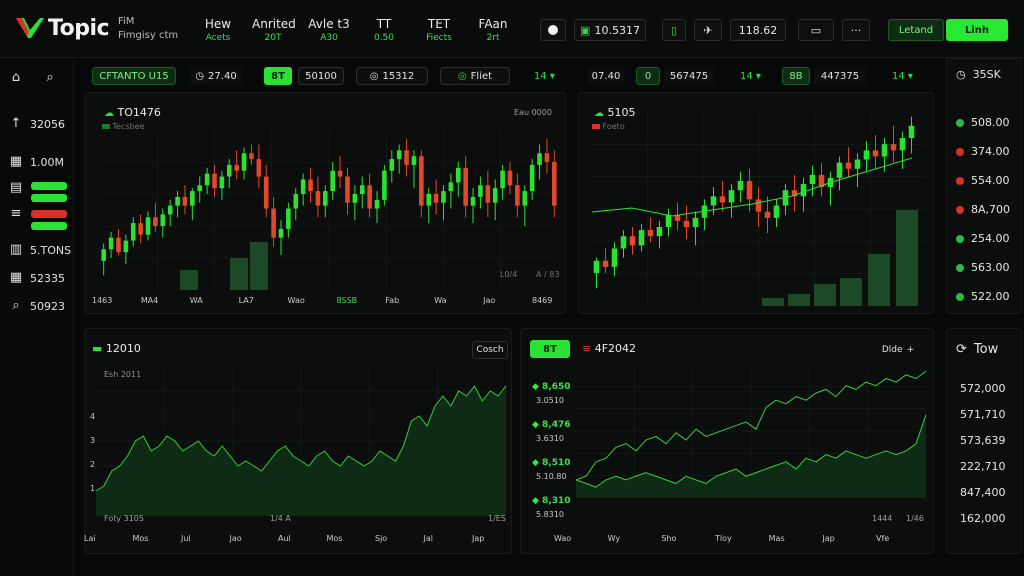 Image resolution: width=1024 pixels, height=576 pixels. I want to click on watchlist-row: 522.00, so click(983, 296).